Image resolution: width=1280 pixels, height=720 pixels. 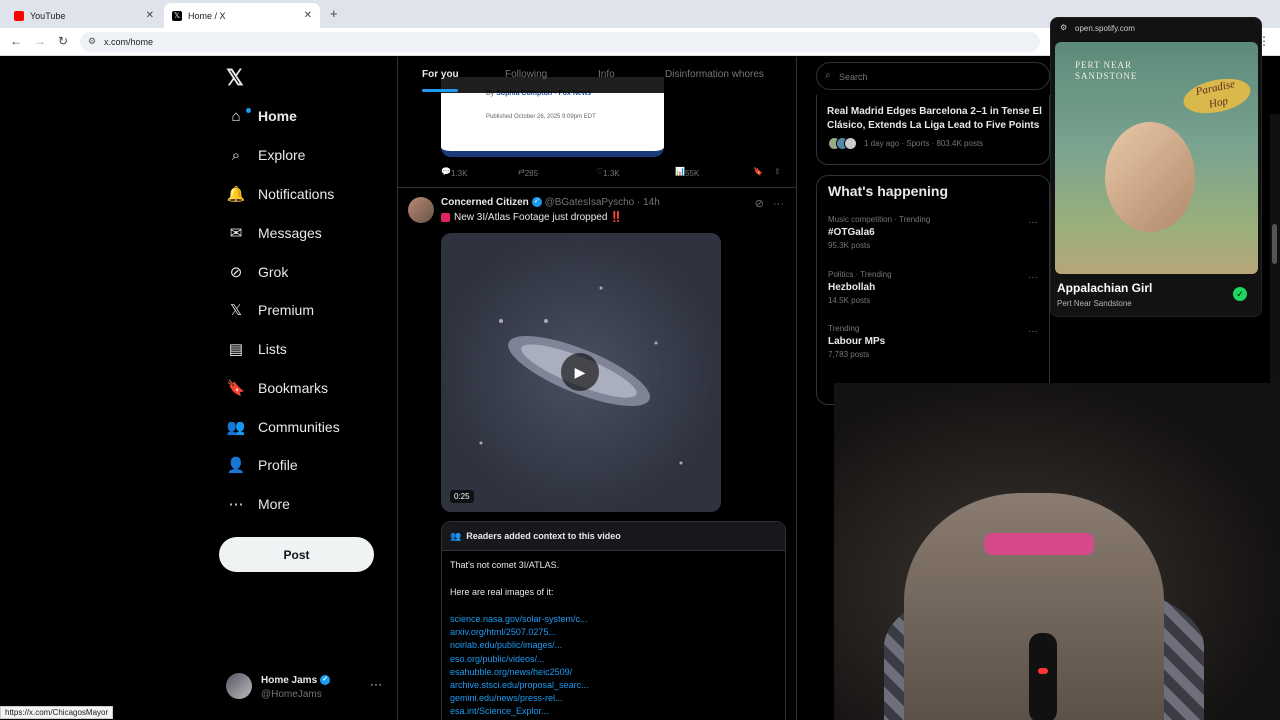 I want to click on album-portrait, so click(x=1150, y=177).